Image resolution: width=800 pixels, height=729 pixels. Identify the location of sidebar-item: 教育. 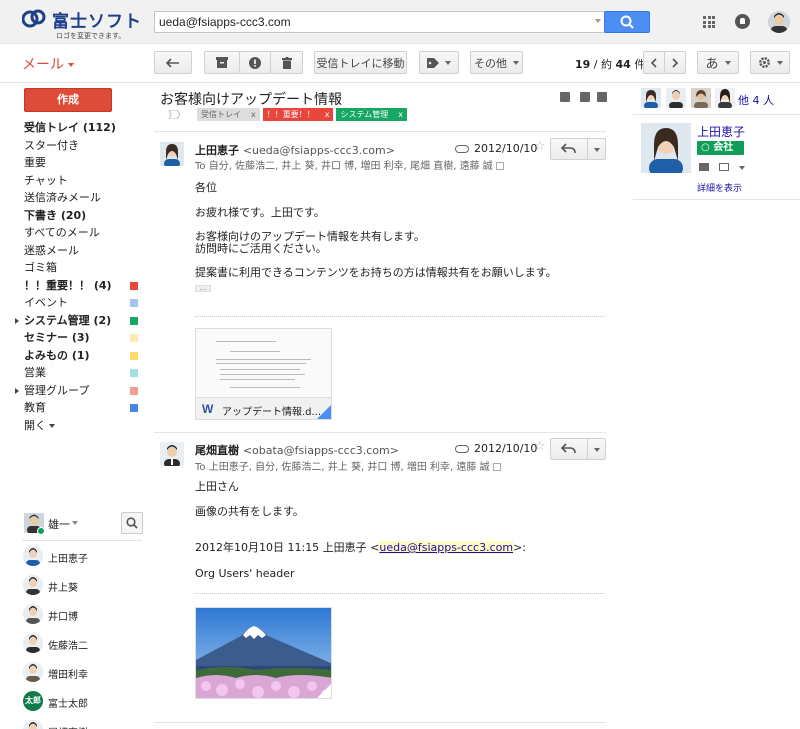
(75, 408).